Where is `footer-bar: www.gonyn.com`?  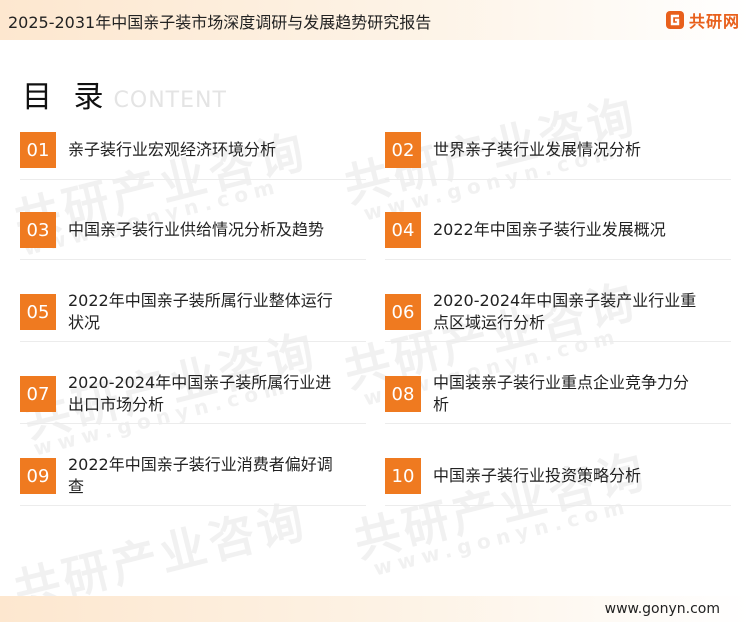 footer-bar: www.gonyn.com is located at coordinates (375, 609).